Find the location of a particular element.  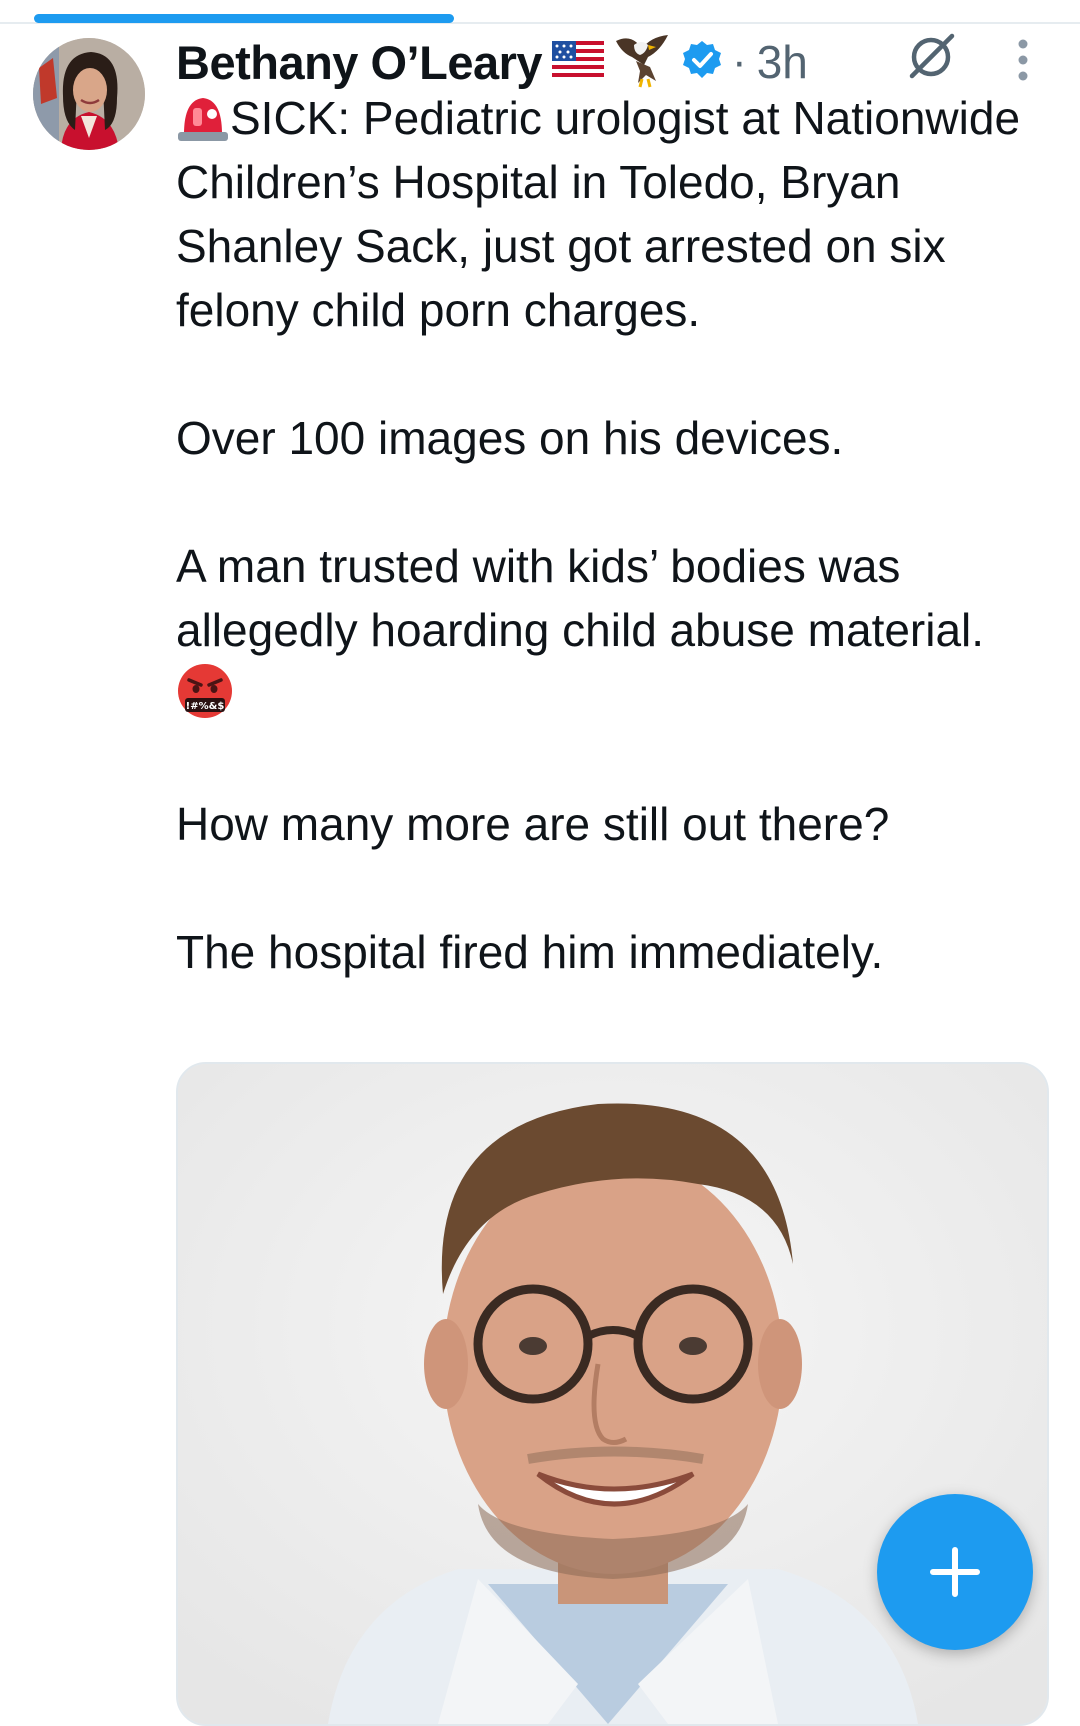

loading-progress-bar is located at coordinates (244, 18).